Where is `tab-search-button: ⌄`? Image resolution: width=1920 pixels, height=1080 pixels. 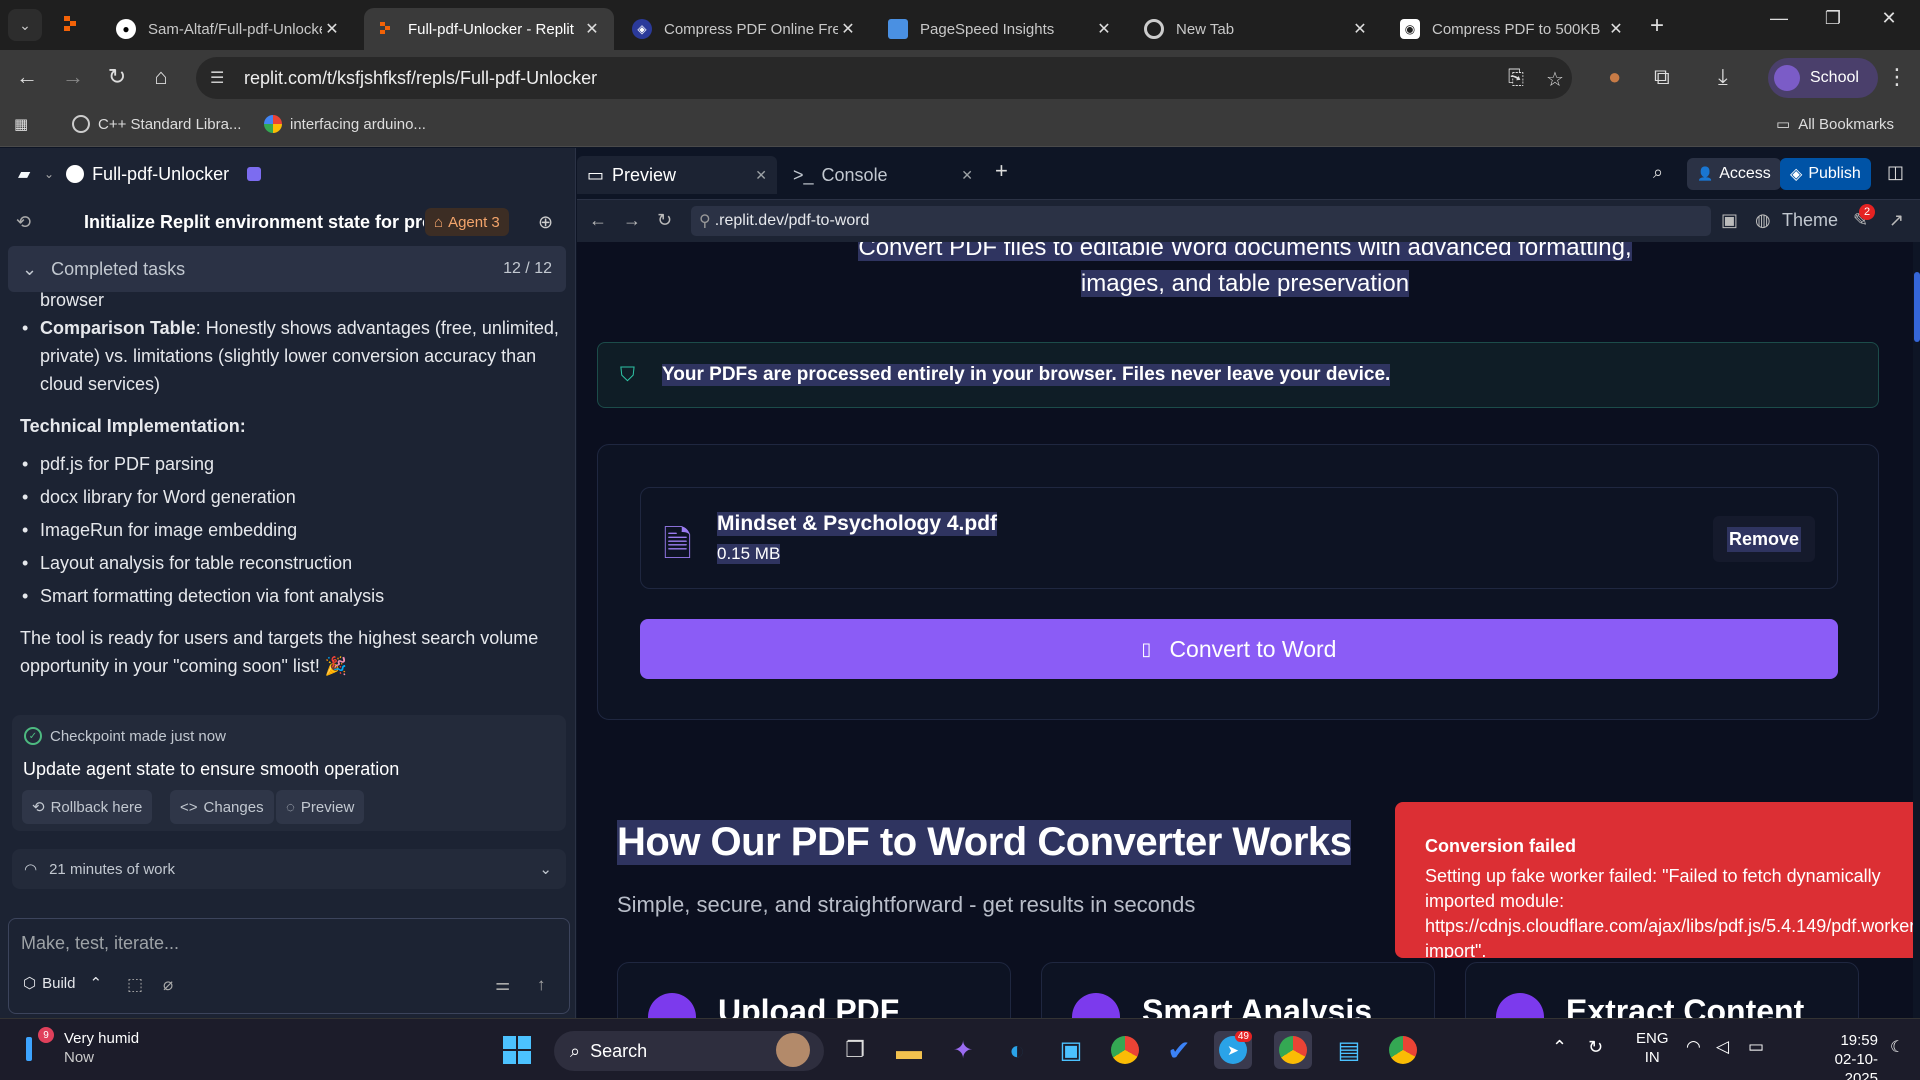
tab-search-button: ⌄ is located at coordinates (25, 25).